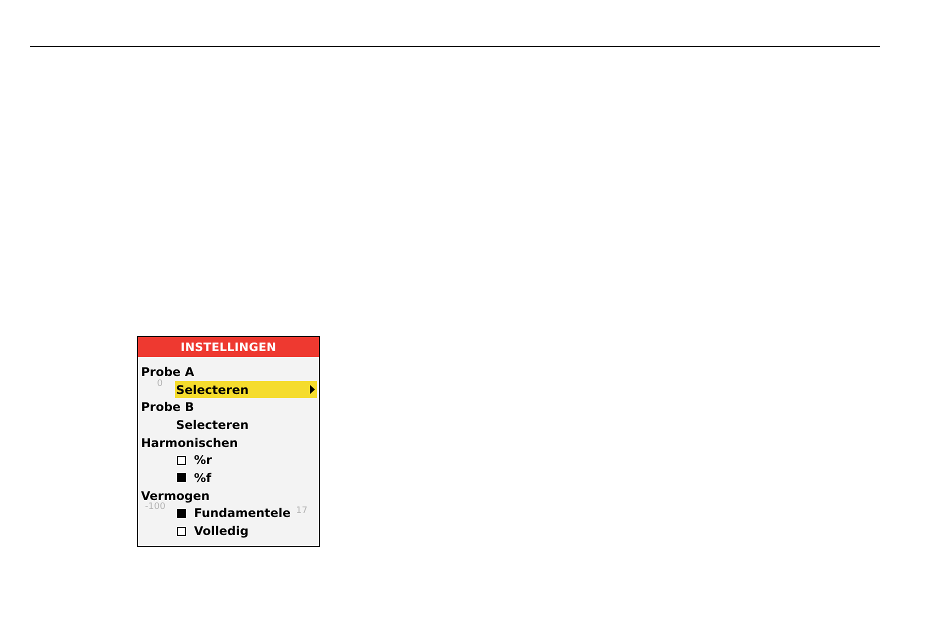  I want to click on caret-icon, so click(312, 389).